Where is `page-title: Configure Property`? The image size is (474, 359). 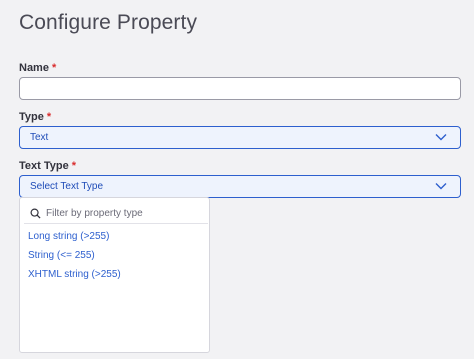
page-title: Configure Property is located at coordinates (108, 22).